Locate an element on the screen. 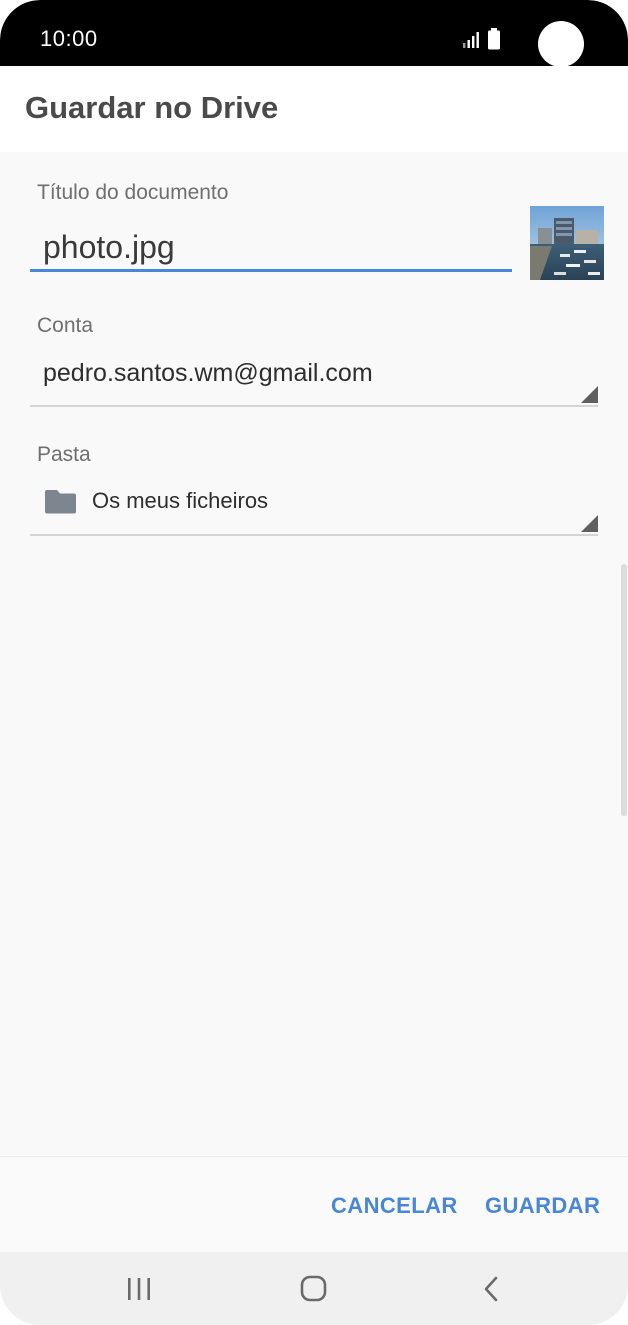 This screenshot has height=1325, width=628. status-bar: 10:00 is located at coordinates (314, 33).